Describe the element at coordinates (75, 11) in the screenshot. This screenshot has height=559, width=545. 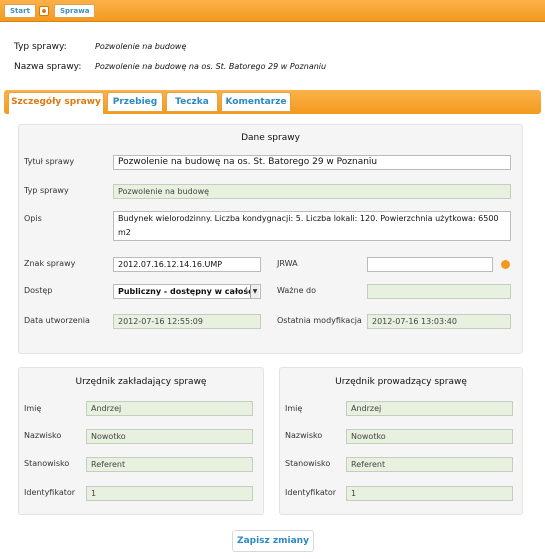
I see `breadcrumb-sprawa: Sprawa` at that location.